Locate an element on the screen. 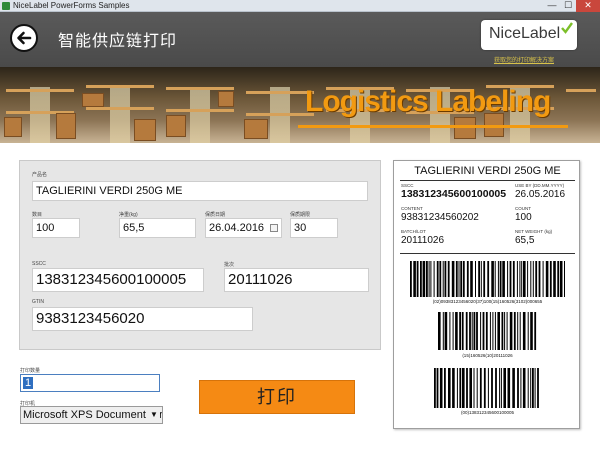  product-name-input: TAGLIERINI VERDI 250G ME is located at coordinates (200, 191).